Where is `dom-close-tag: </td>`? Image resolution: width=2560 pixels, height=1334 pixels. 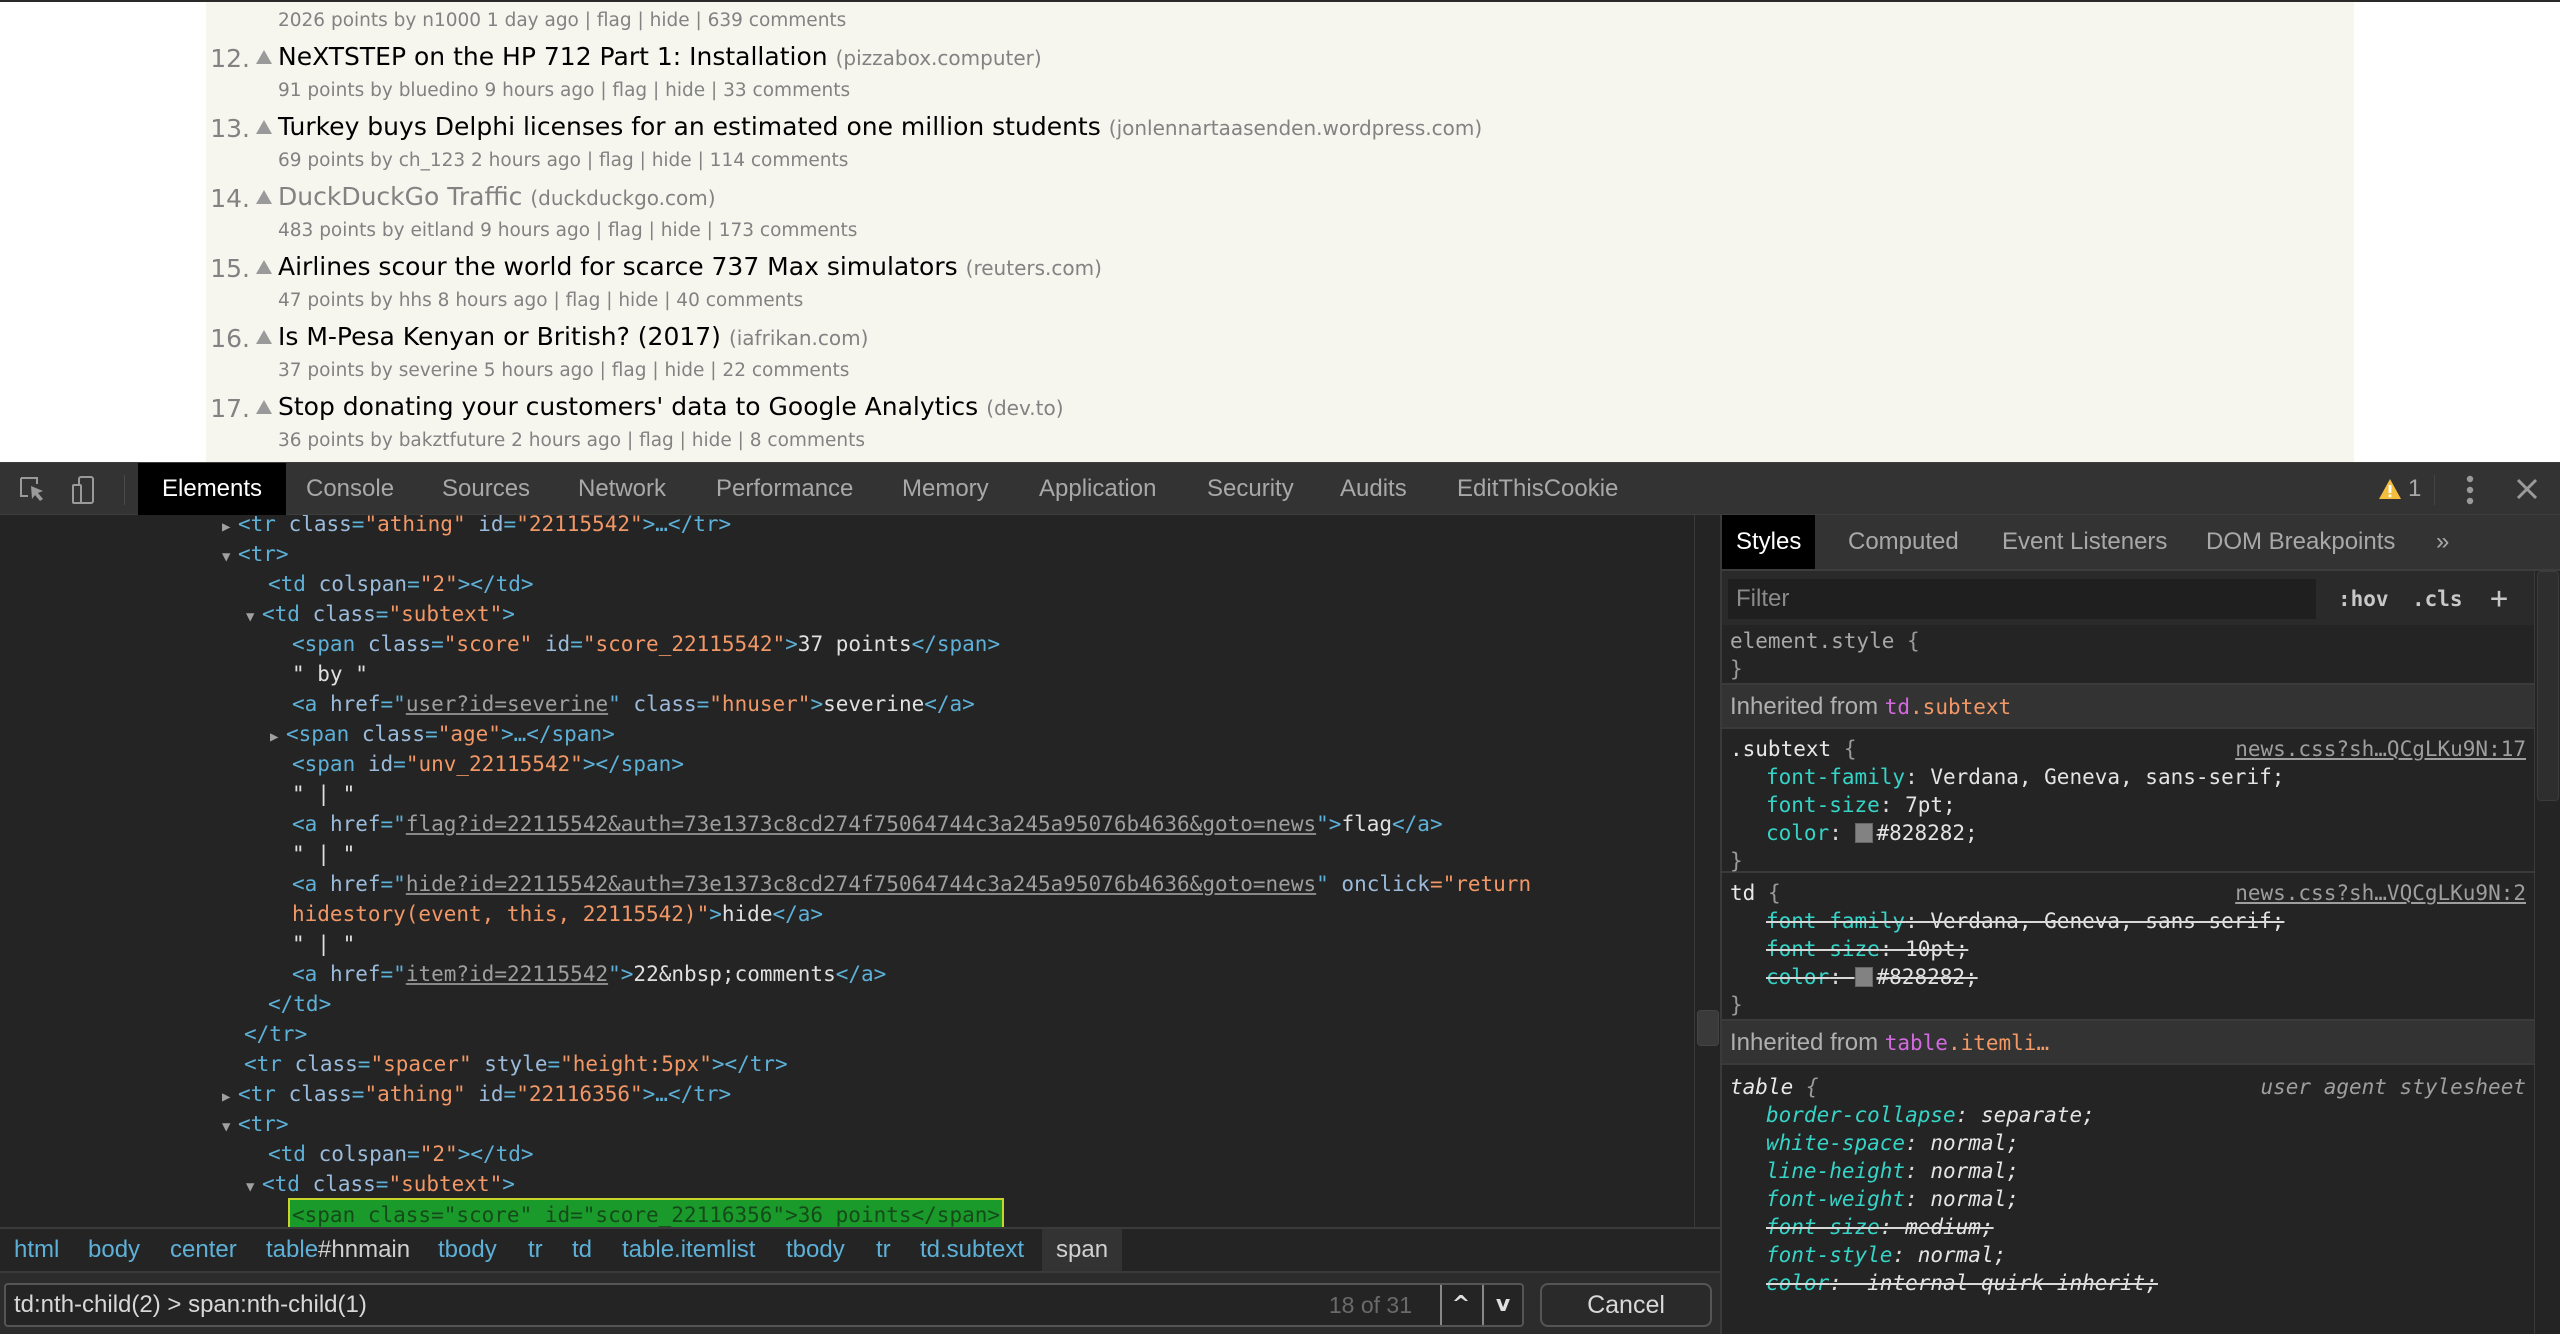
dom-close-tag: </td> is located at coordinates (299, 1004).